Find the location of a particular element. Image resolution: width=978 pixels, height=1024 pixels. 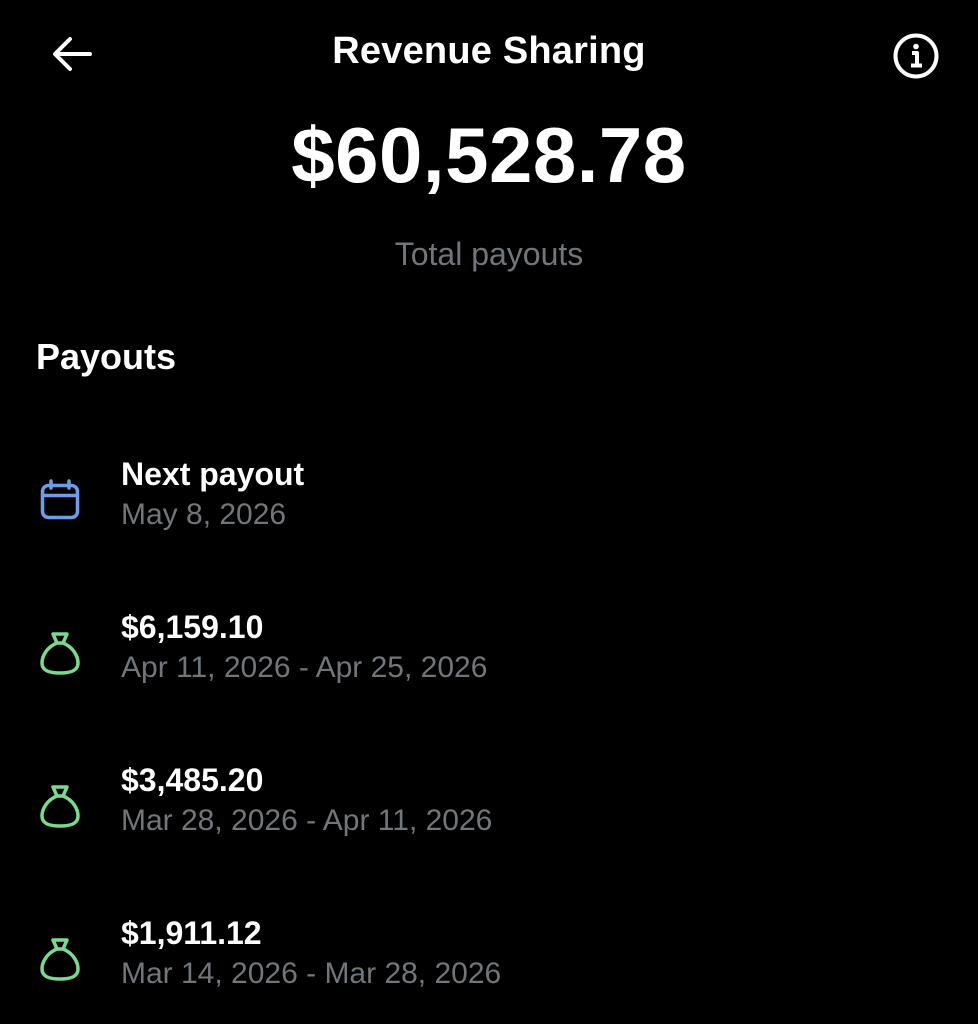

payout-period: Mar 14, 2026 - Mar 28, 2026 is located at coordinates (311, 973).